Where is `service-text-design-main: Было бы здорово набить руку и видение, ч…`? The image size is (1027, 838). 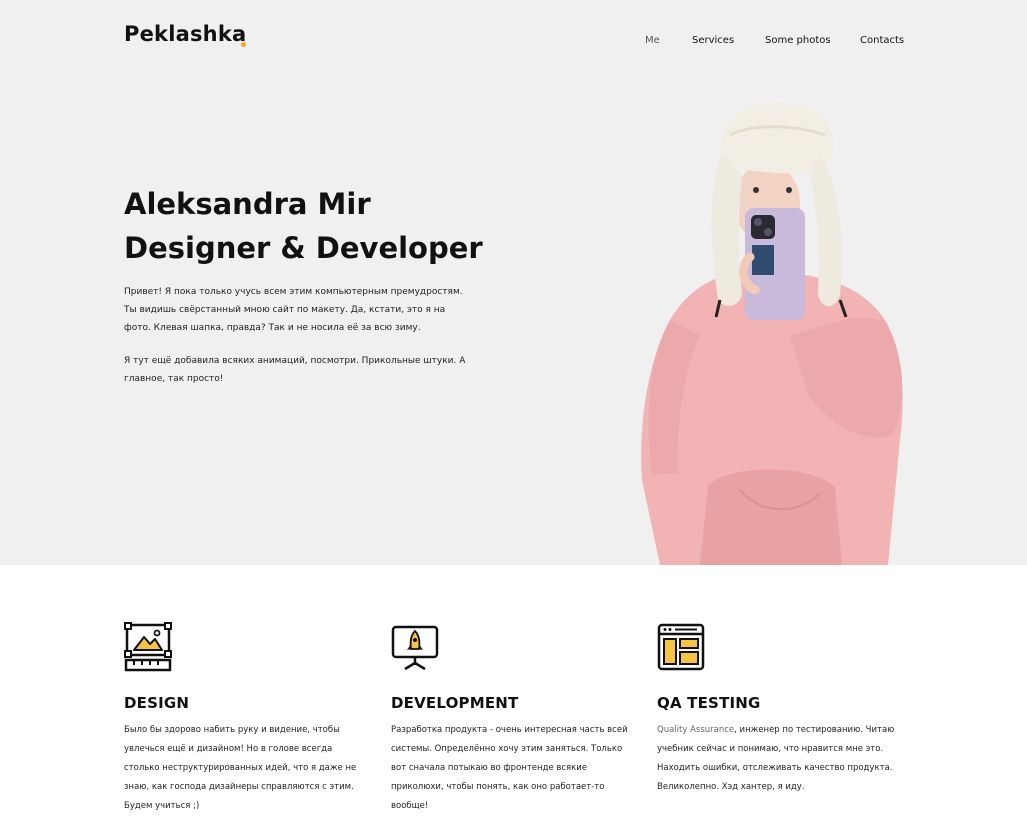 service-text-design-main: Было бы здорово набить руку и видение, ч… is located at coordinates (240, 758).